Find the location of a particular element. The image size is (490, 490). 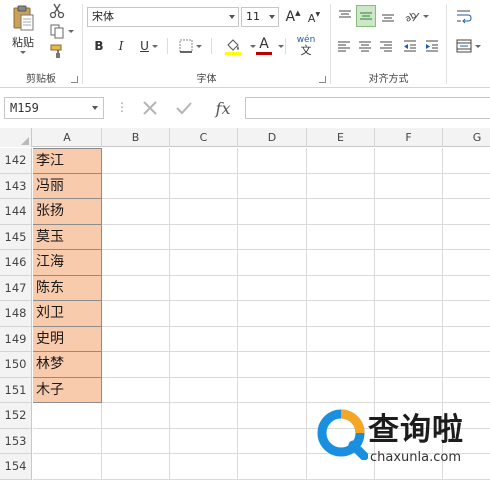

cell-a: 刘卫 is located at coordinates (67, 314).